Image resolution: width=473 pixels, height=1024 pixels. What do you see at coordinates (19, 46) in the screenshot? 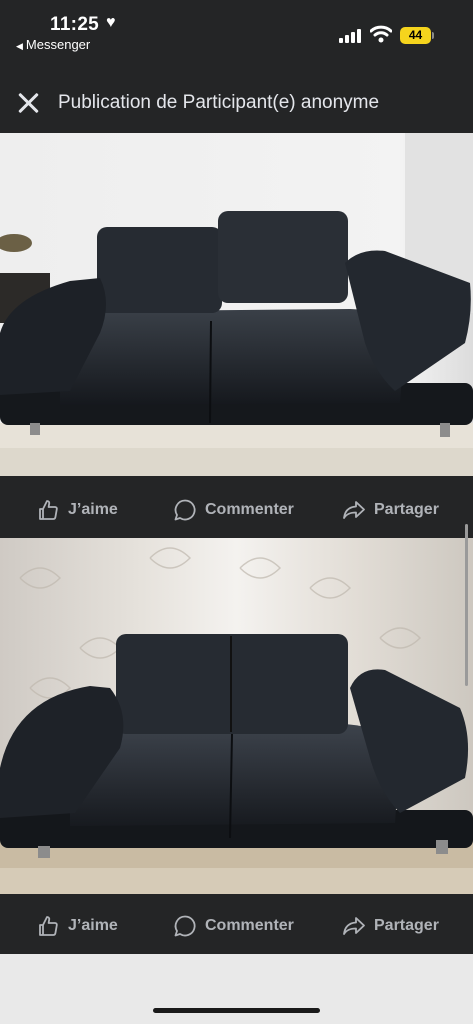
I see `back-triangle-icon: ◀` at bounding box center [19, 46].